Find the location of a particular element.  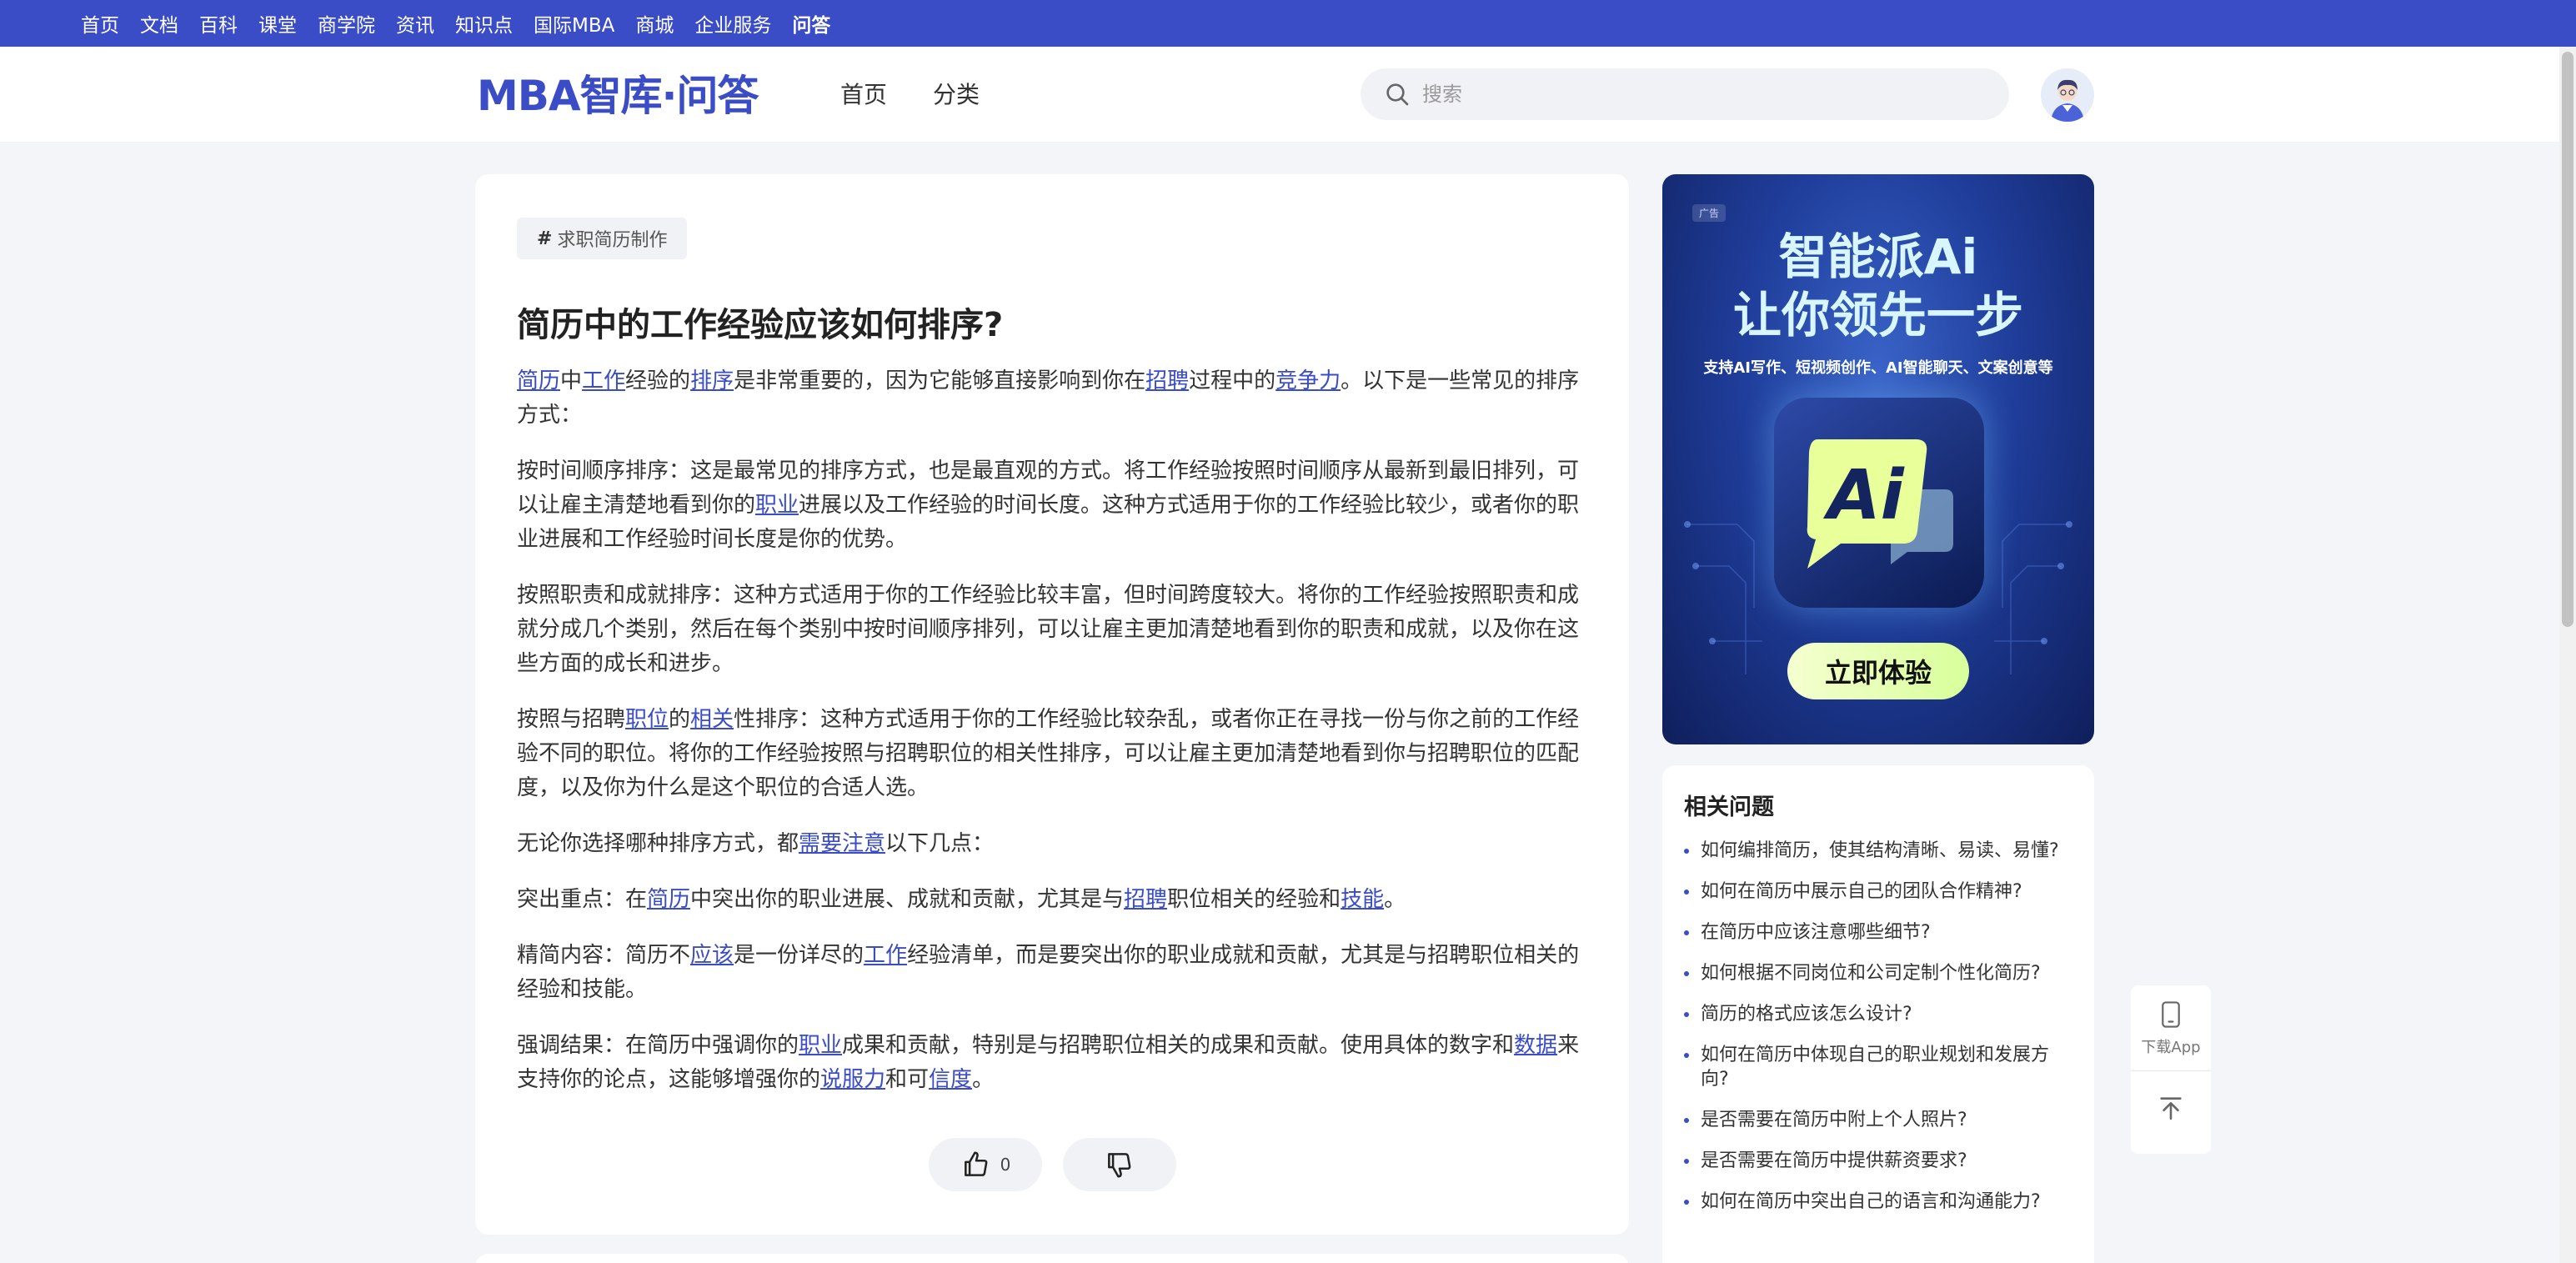

keyword-link: 竞争力 is located at coordinates (1308, 380).